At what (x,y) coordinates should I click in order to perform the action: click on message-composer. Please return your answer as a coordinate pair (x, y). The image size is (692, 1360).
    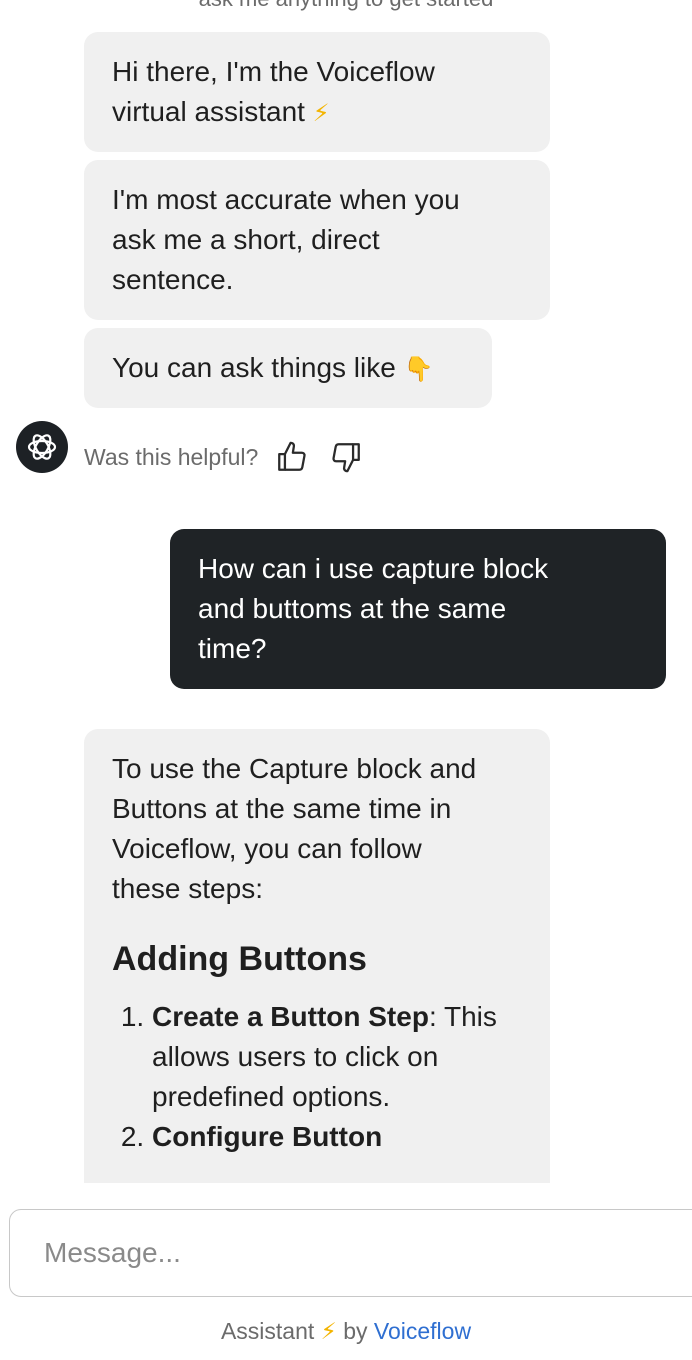
    Looking at the image, I should click on (350, 1253).